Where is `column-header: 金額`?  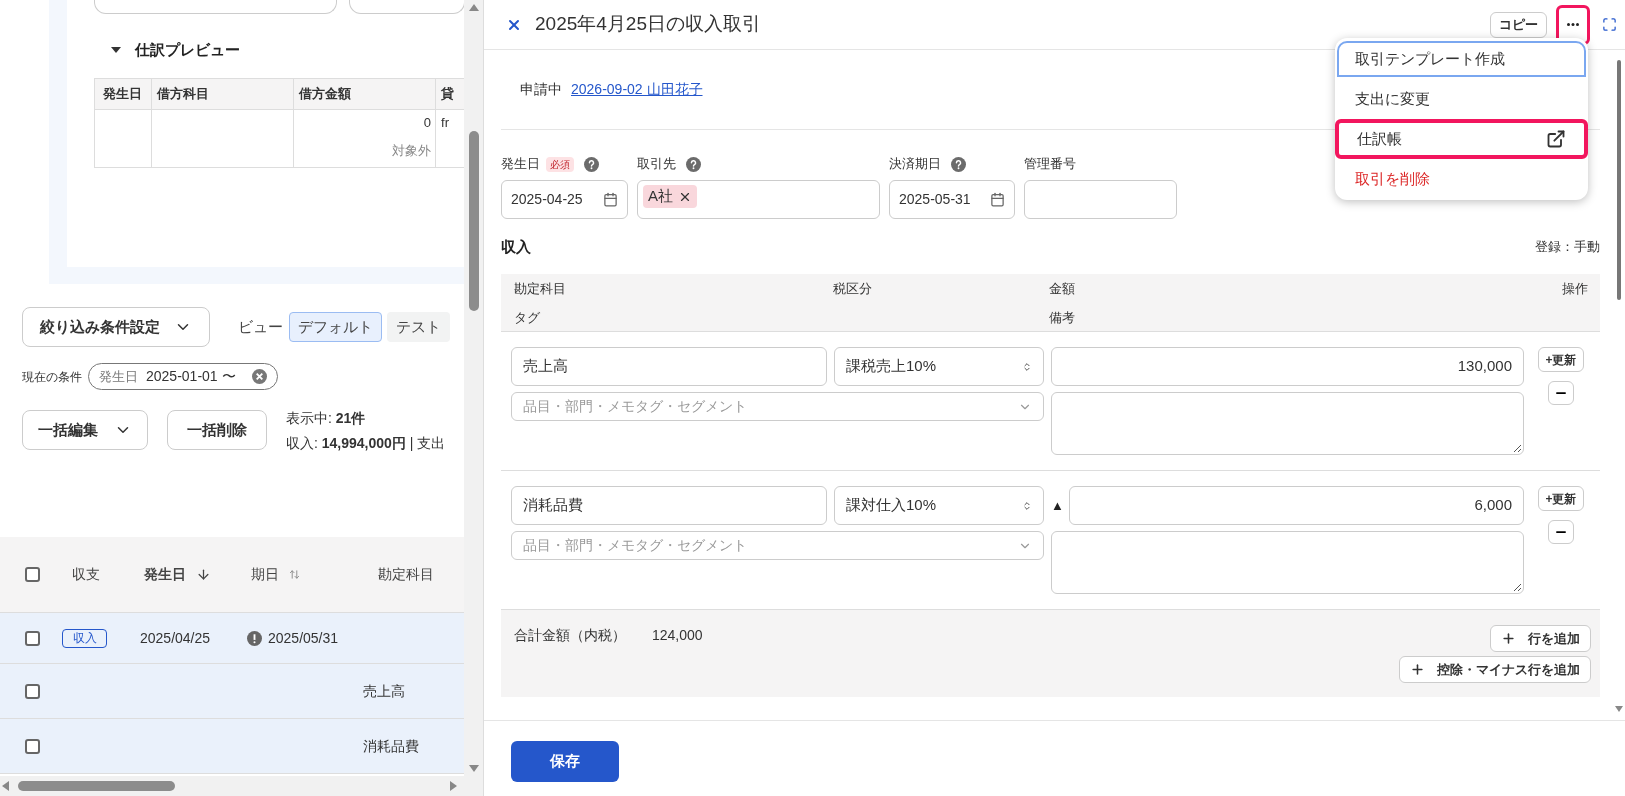
column-header: 金額 is located at coordinates (1062, 288).